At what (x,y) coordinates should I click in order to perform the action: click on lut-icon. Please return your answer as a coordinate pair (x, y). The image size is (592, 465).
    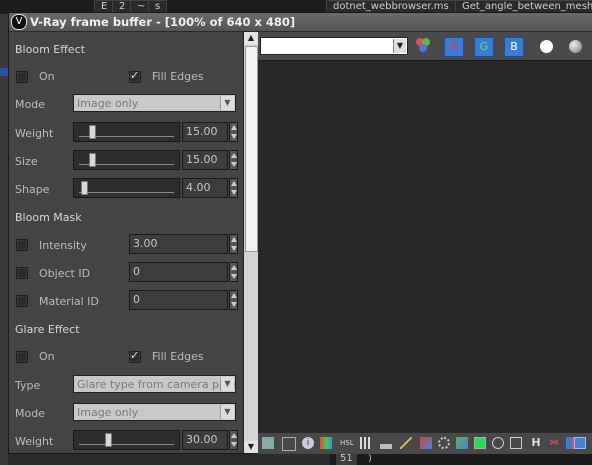
    Looking at the image, I should click on (426, 443).